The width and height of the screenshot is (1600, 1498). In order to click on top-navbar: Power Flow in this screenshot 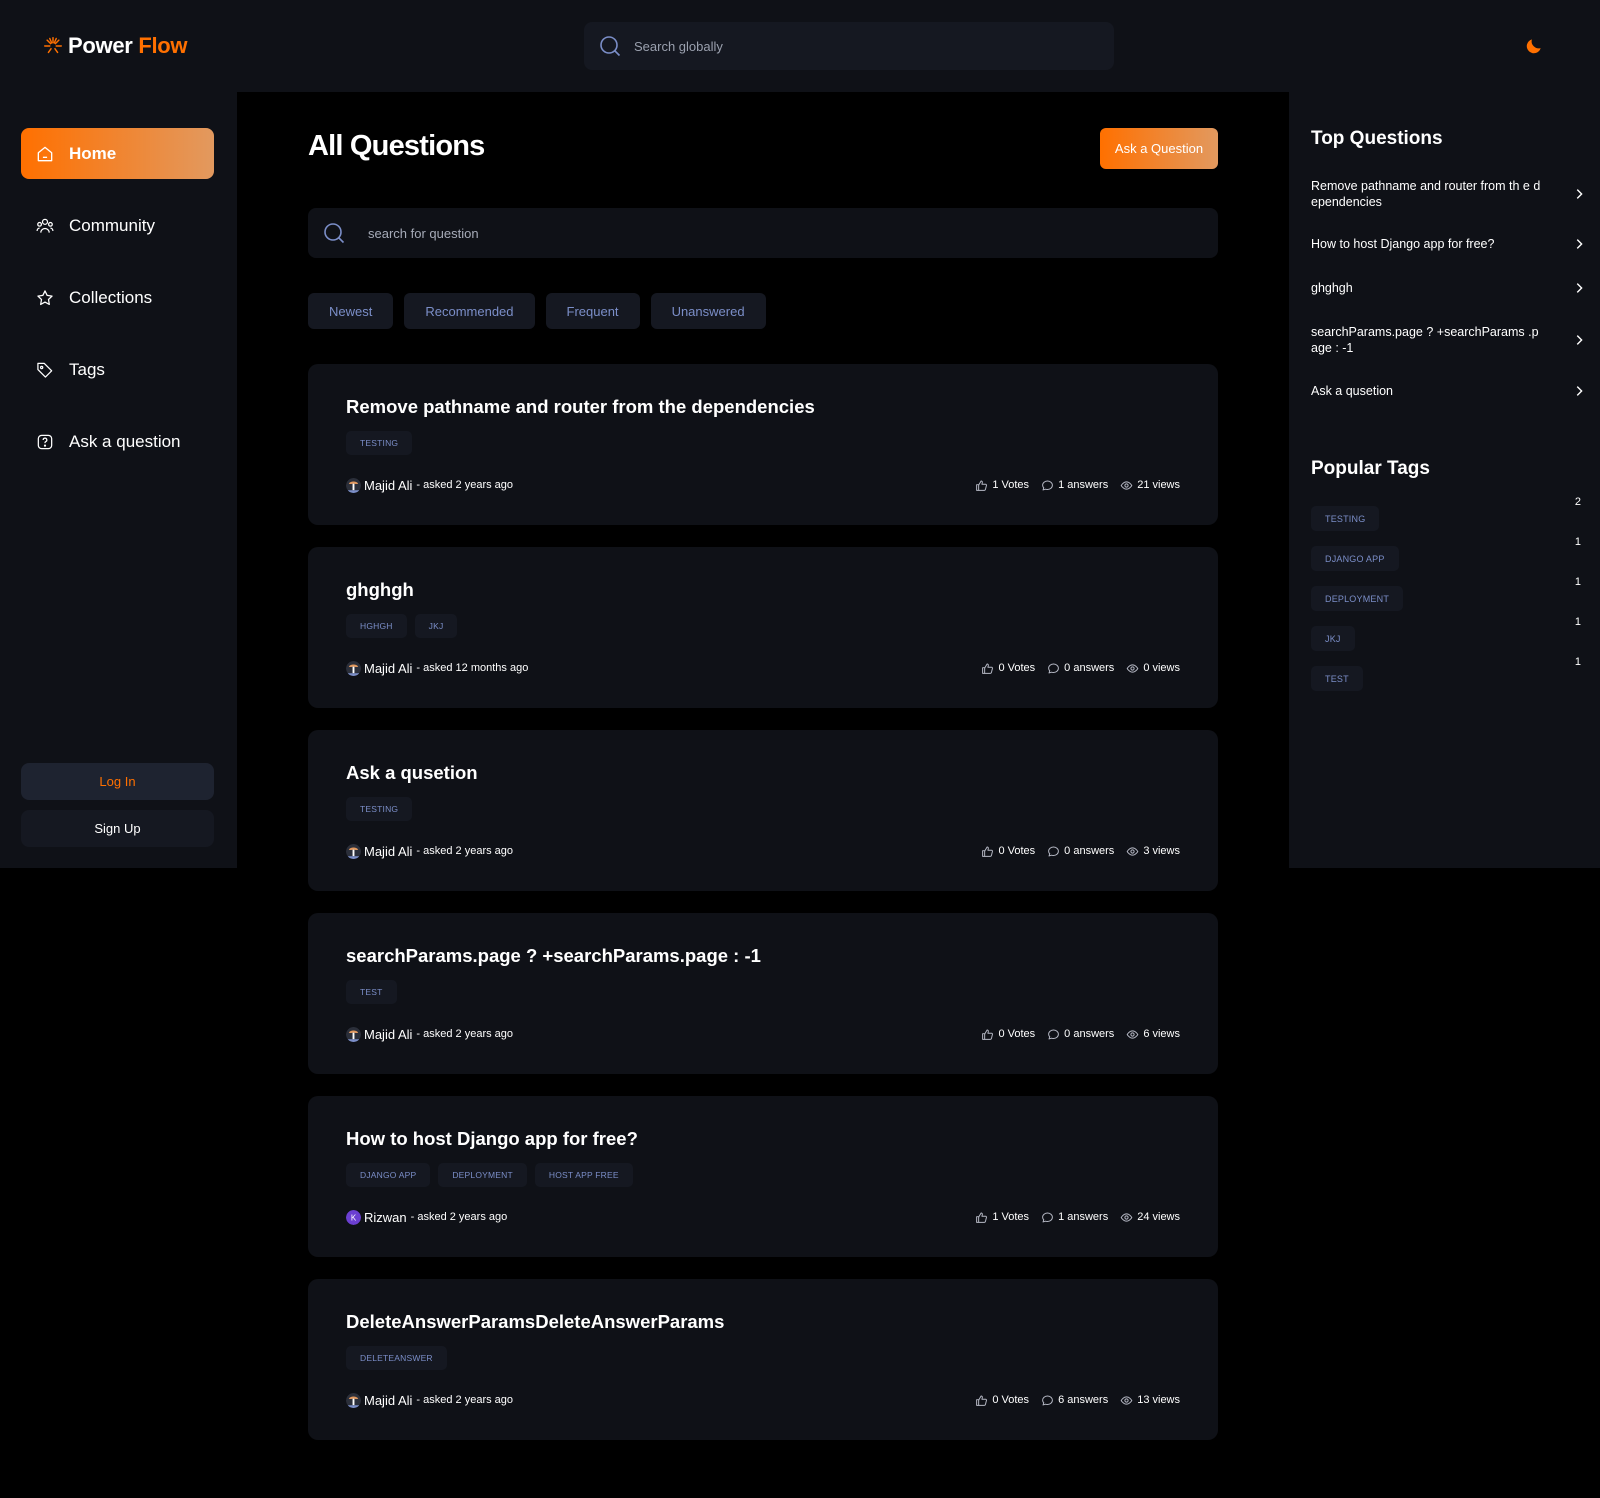, I will do `click(800, 46)`.